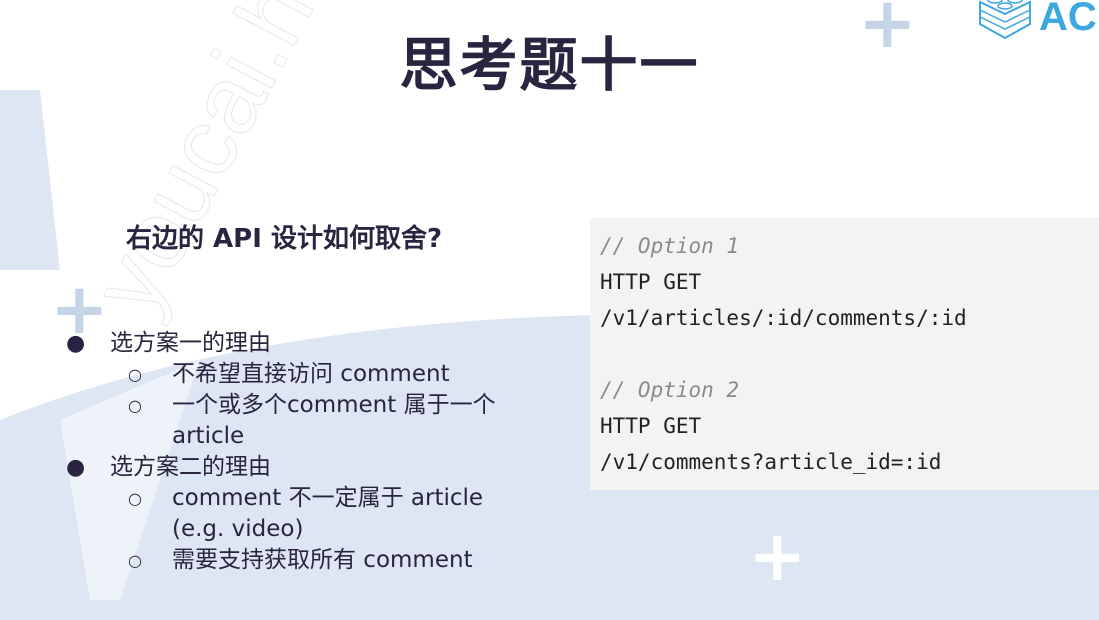 This screenshot has height=620, width=1099. I want to click on sub-bullet-item: ○ 一个或多个comment 属于一个 article, so click(301, 421).